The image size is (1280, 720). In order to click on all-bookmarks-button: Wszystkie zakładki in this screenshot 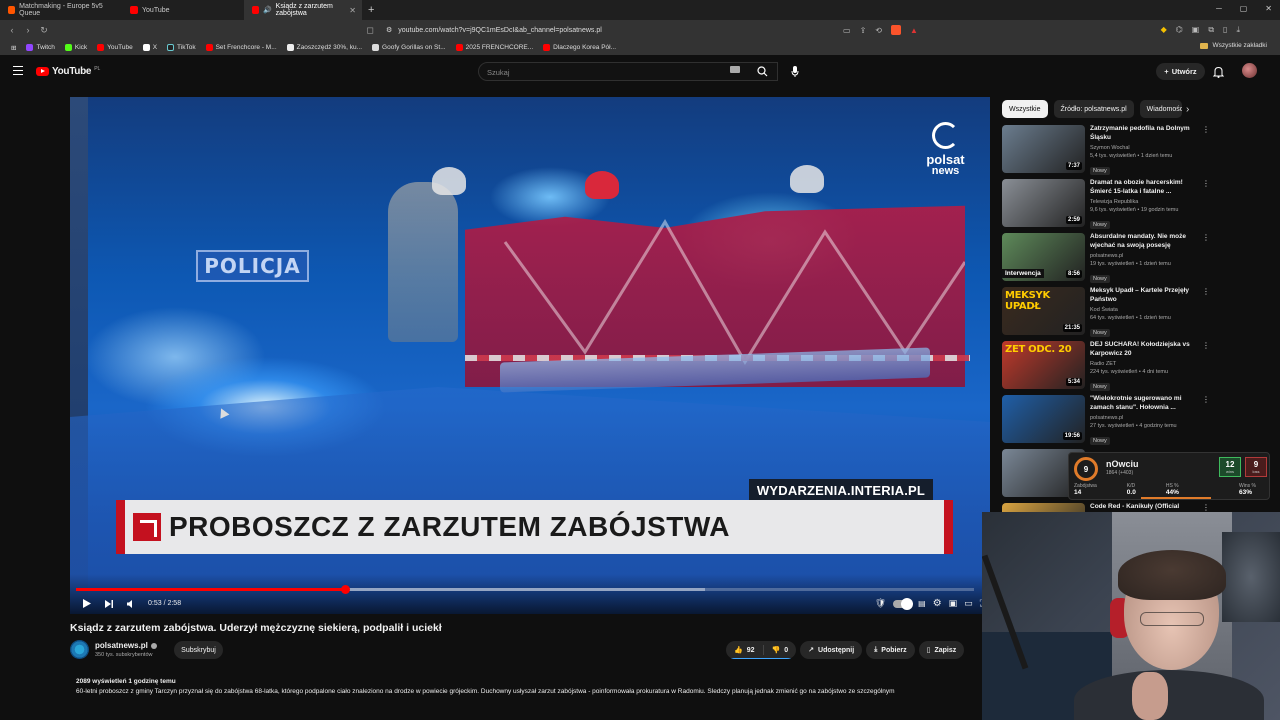, I will do `click(1233, 45)`.